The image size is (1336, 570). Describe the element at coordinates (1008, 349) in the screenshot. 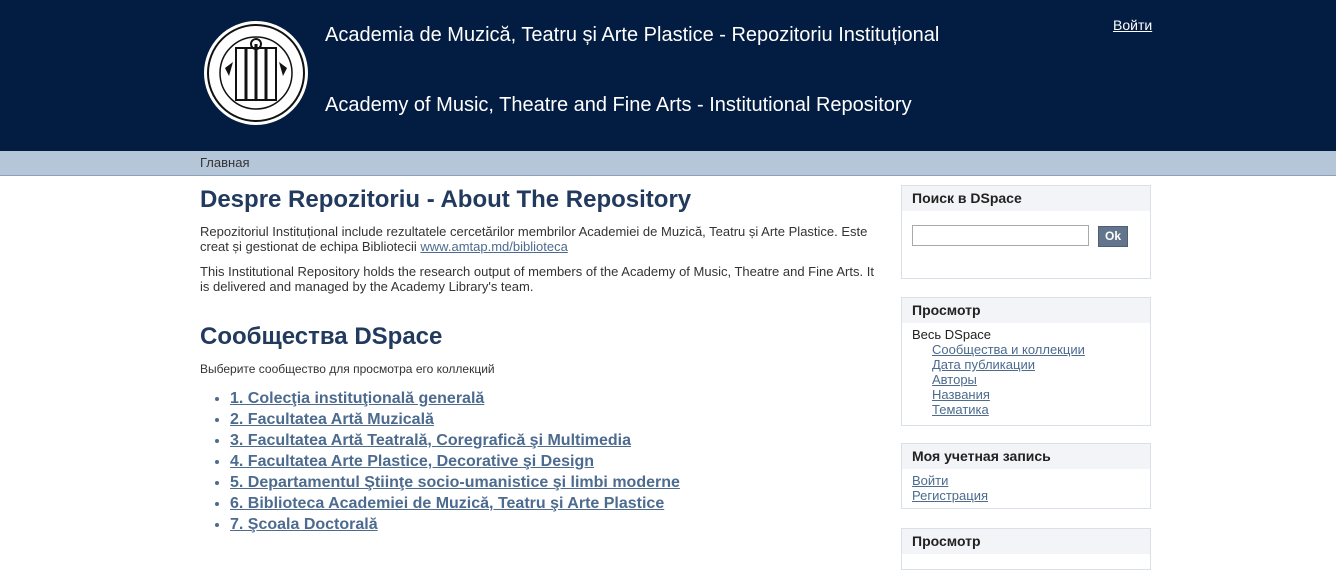

I see `browse-communities-link: Сообщества и коллекции` at that location.